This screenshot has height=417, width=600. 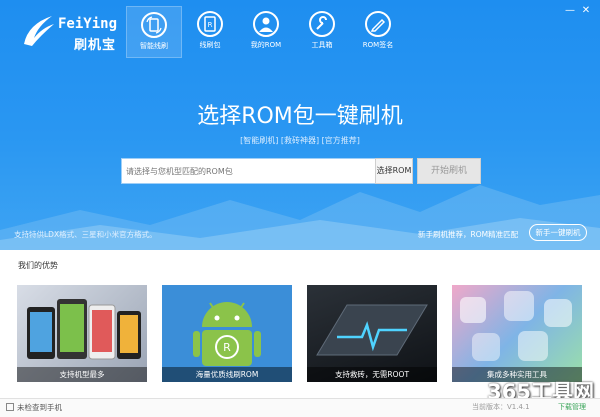 I want to click on close-button: ✕, so click(x=586, y=11).